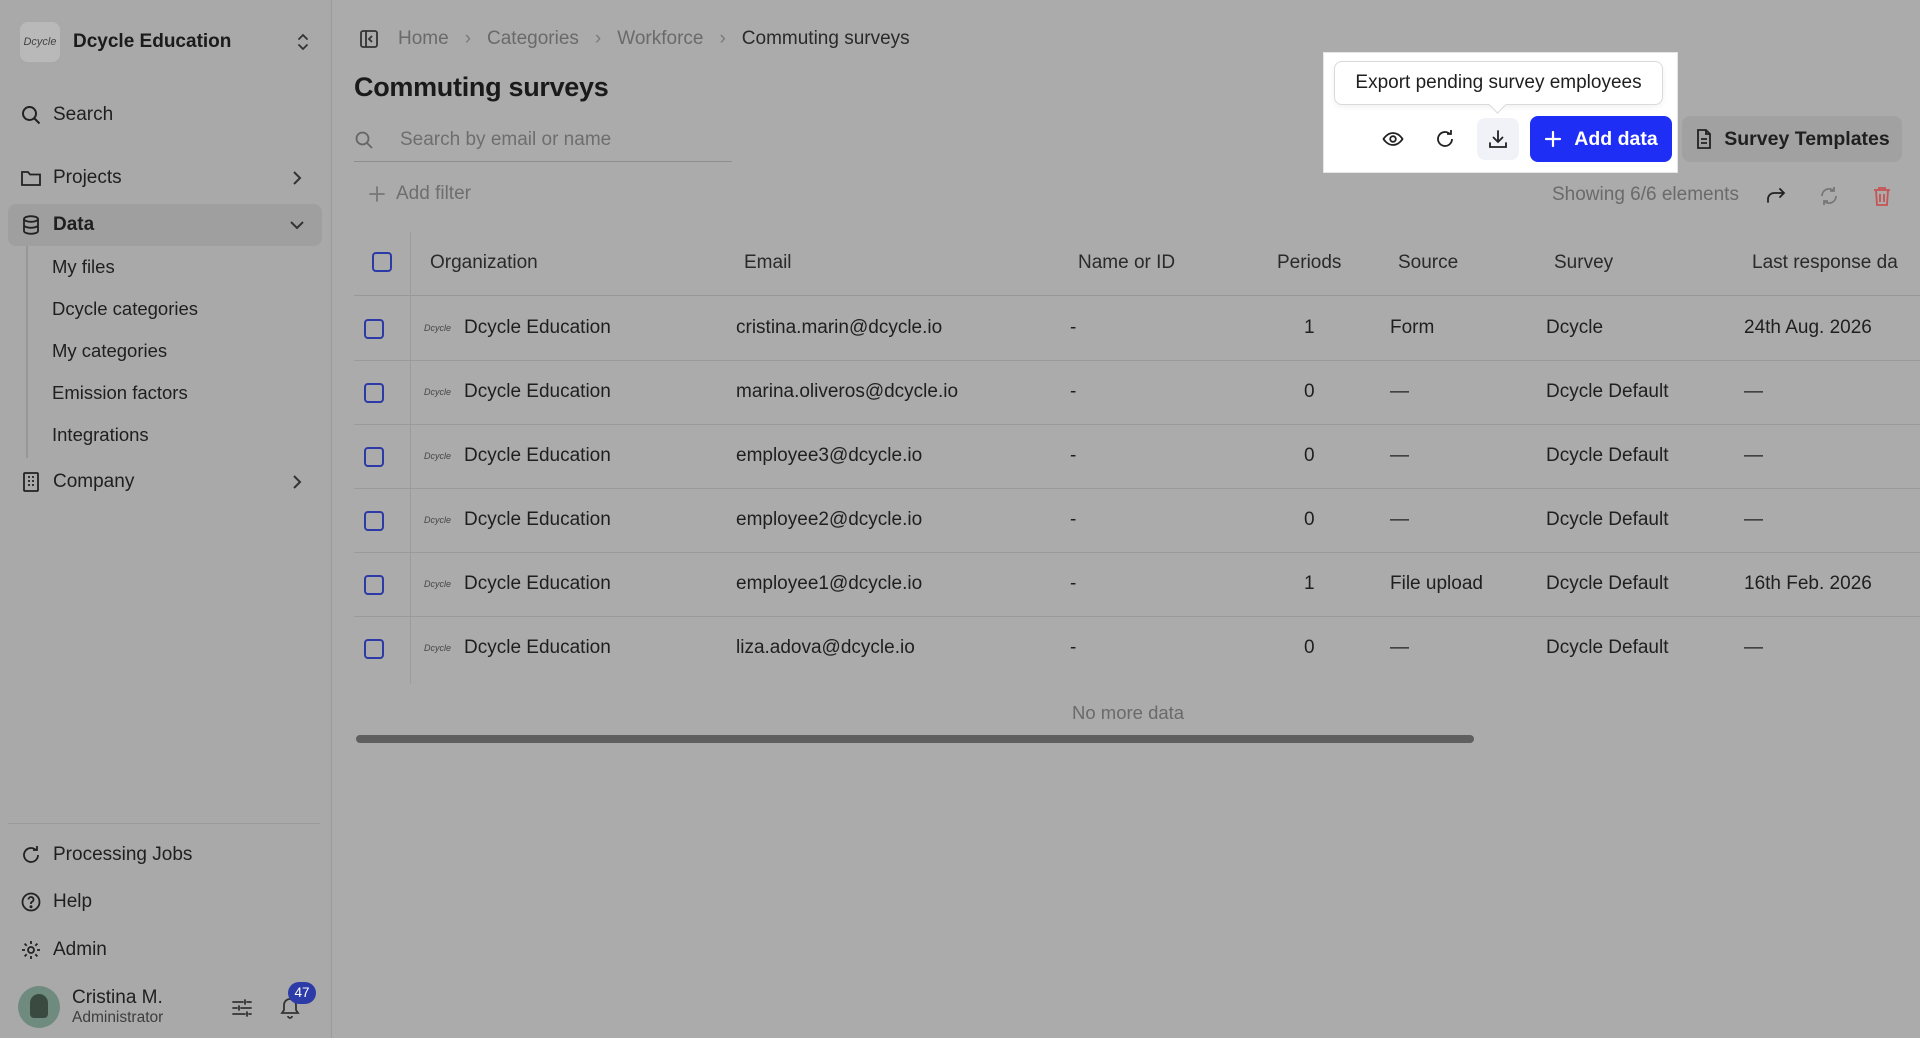 The width and height of the screenshot is (1920, 1038). What do you see at coordinates (1553, 139) in the screenshot?
I see `plus-icon` at bounding box center [1553, 139].